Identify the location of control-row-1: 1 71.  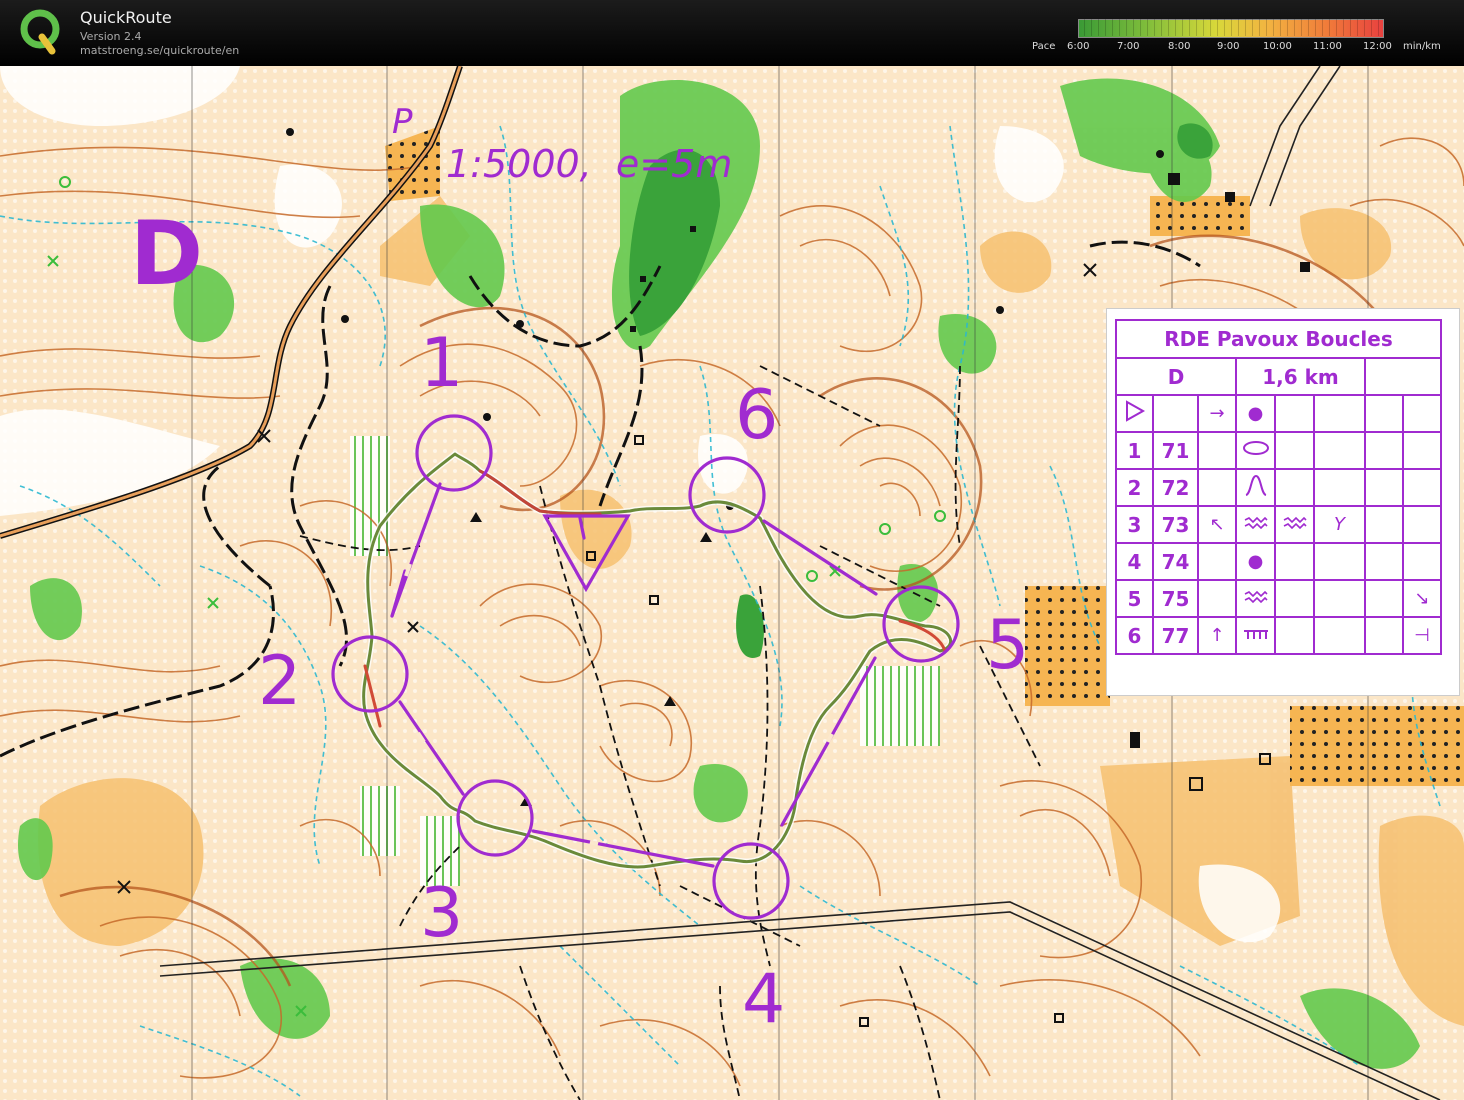
(1278, 450).